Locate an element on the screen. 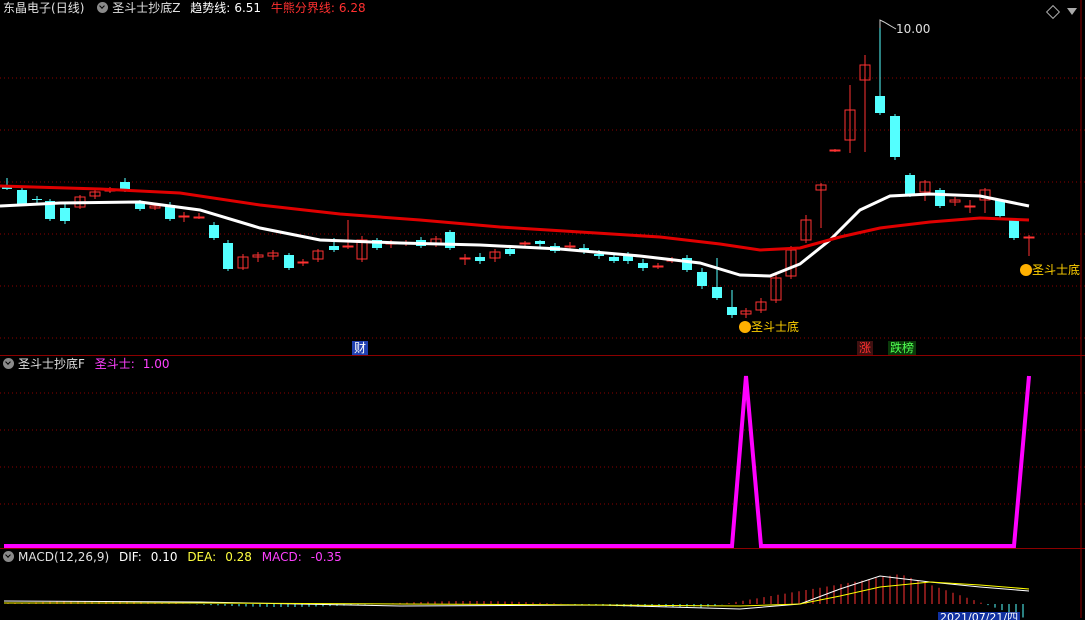 This screenshot has height=620, width=1085. dif-line is located at coordinates (516, 592).